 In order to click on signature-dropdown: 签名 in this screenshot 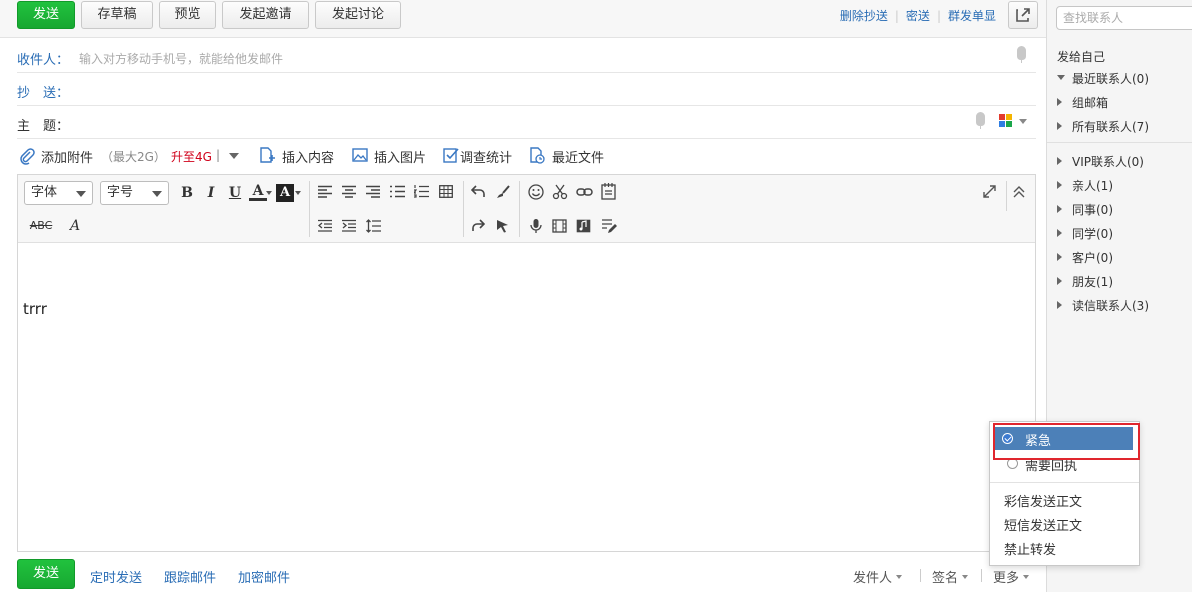, I will do `click(950, 576)`.